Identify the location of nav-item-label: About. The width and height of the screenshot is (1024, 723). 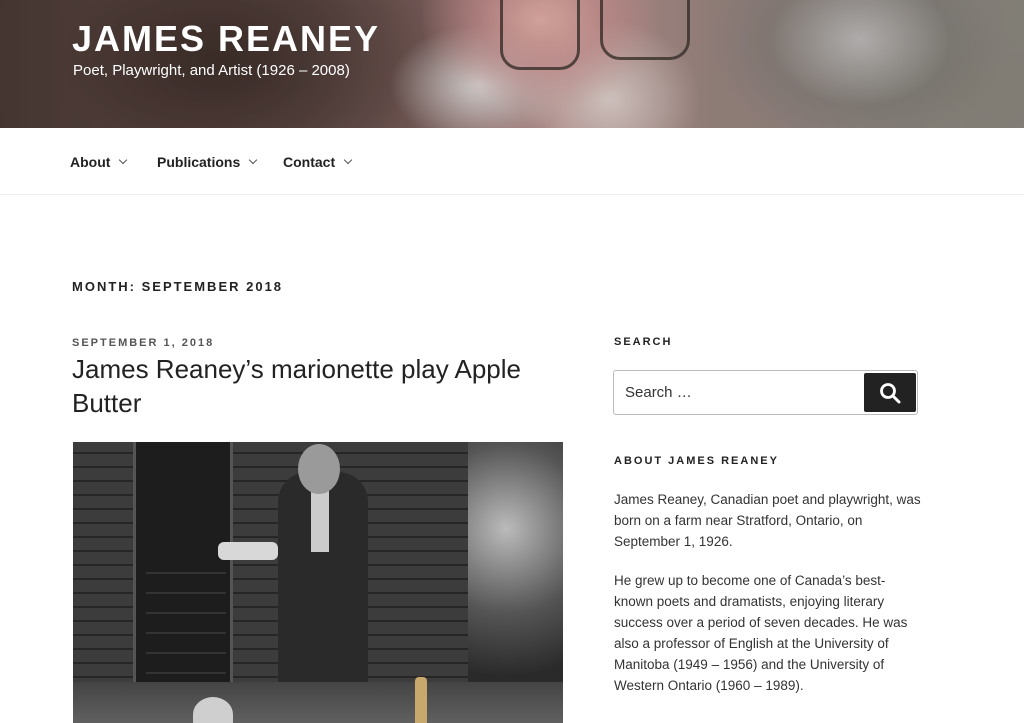
(90, 162).